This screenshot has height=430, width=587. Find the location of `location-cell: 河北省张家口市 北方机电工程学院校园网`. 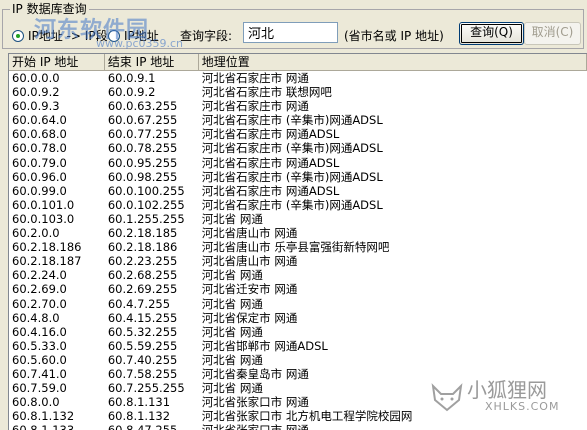

location-cell: 河北省张家口市 北方机电工程学院校园网 is located at coordinates (307, 416).